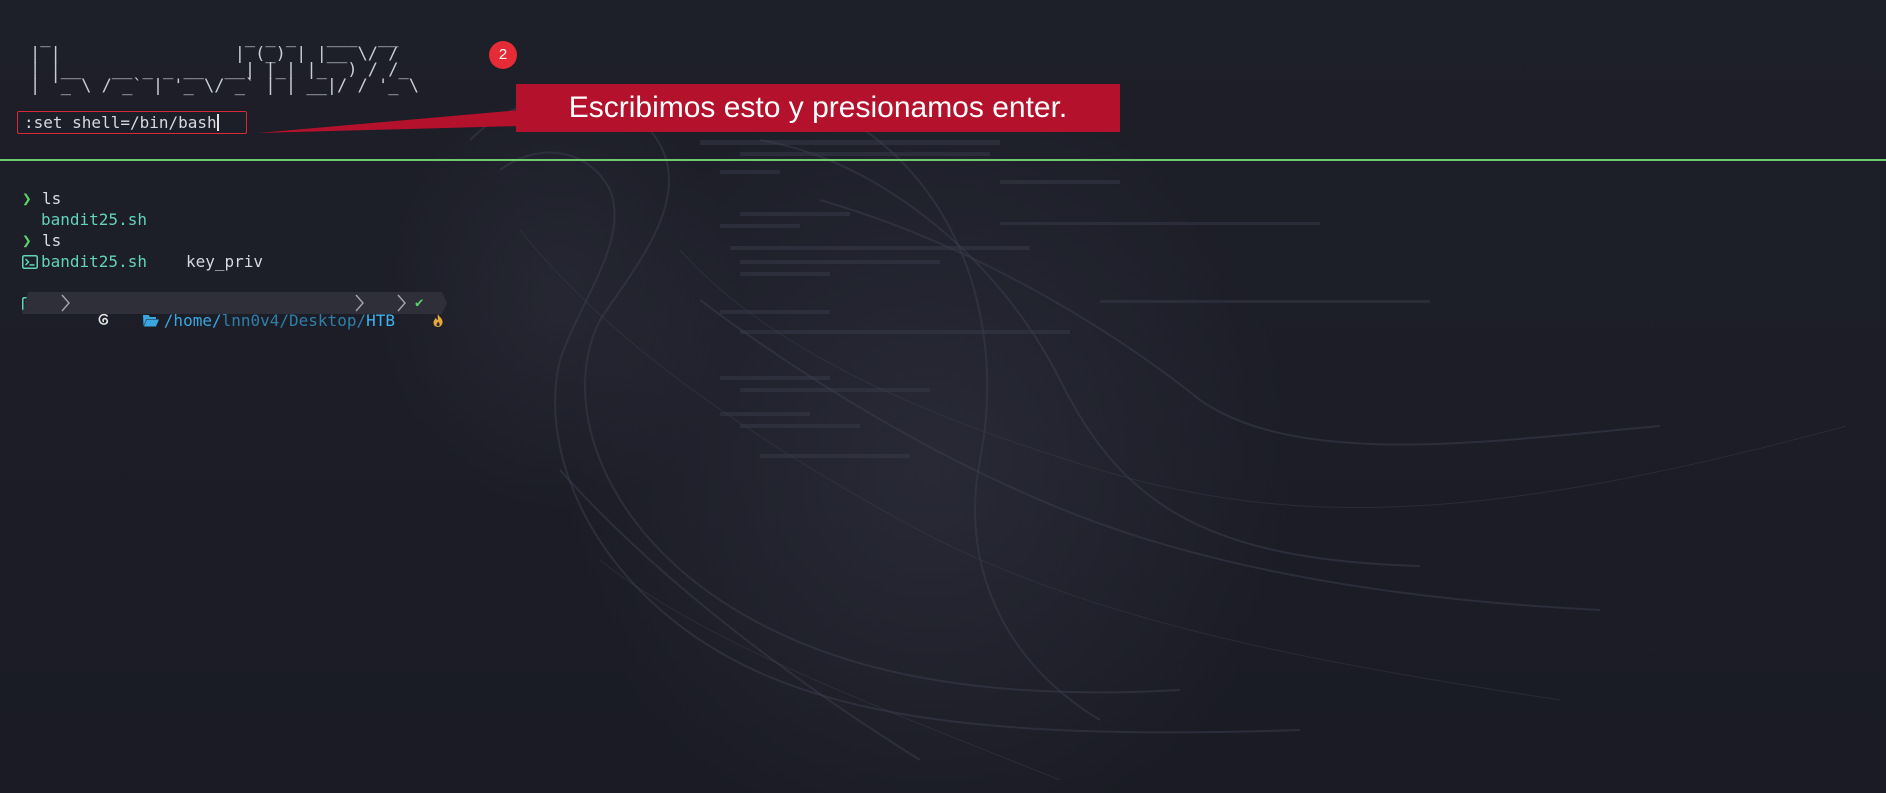  What do you see at coordinates (175, 283) in the screenshot?
I see `file-icon` at bounding box center [175, 283].